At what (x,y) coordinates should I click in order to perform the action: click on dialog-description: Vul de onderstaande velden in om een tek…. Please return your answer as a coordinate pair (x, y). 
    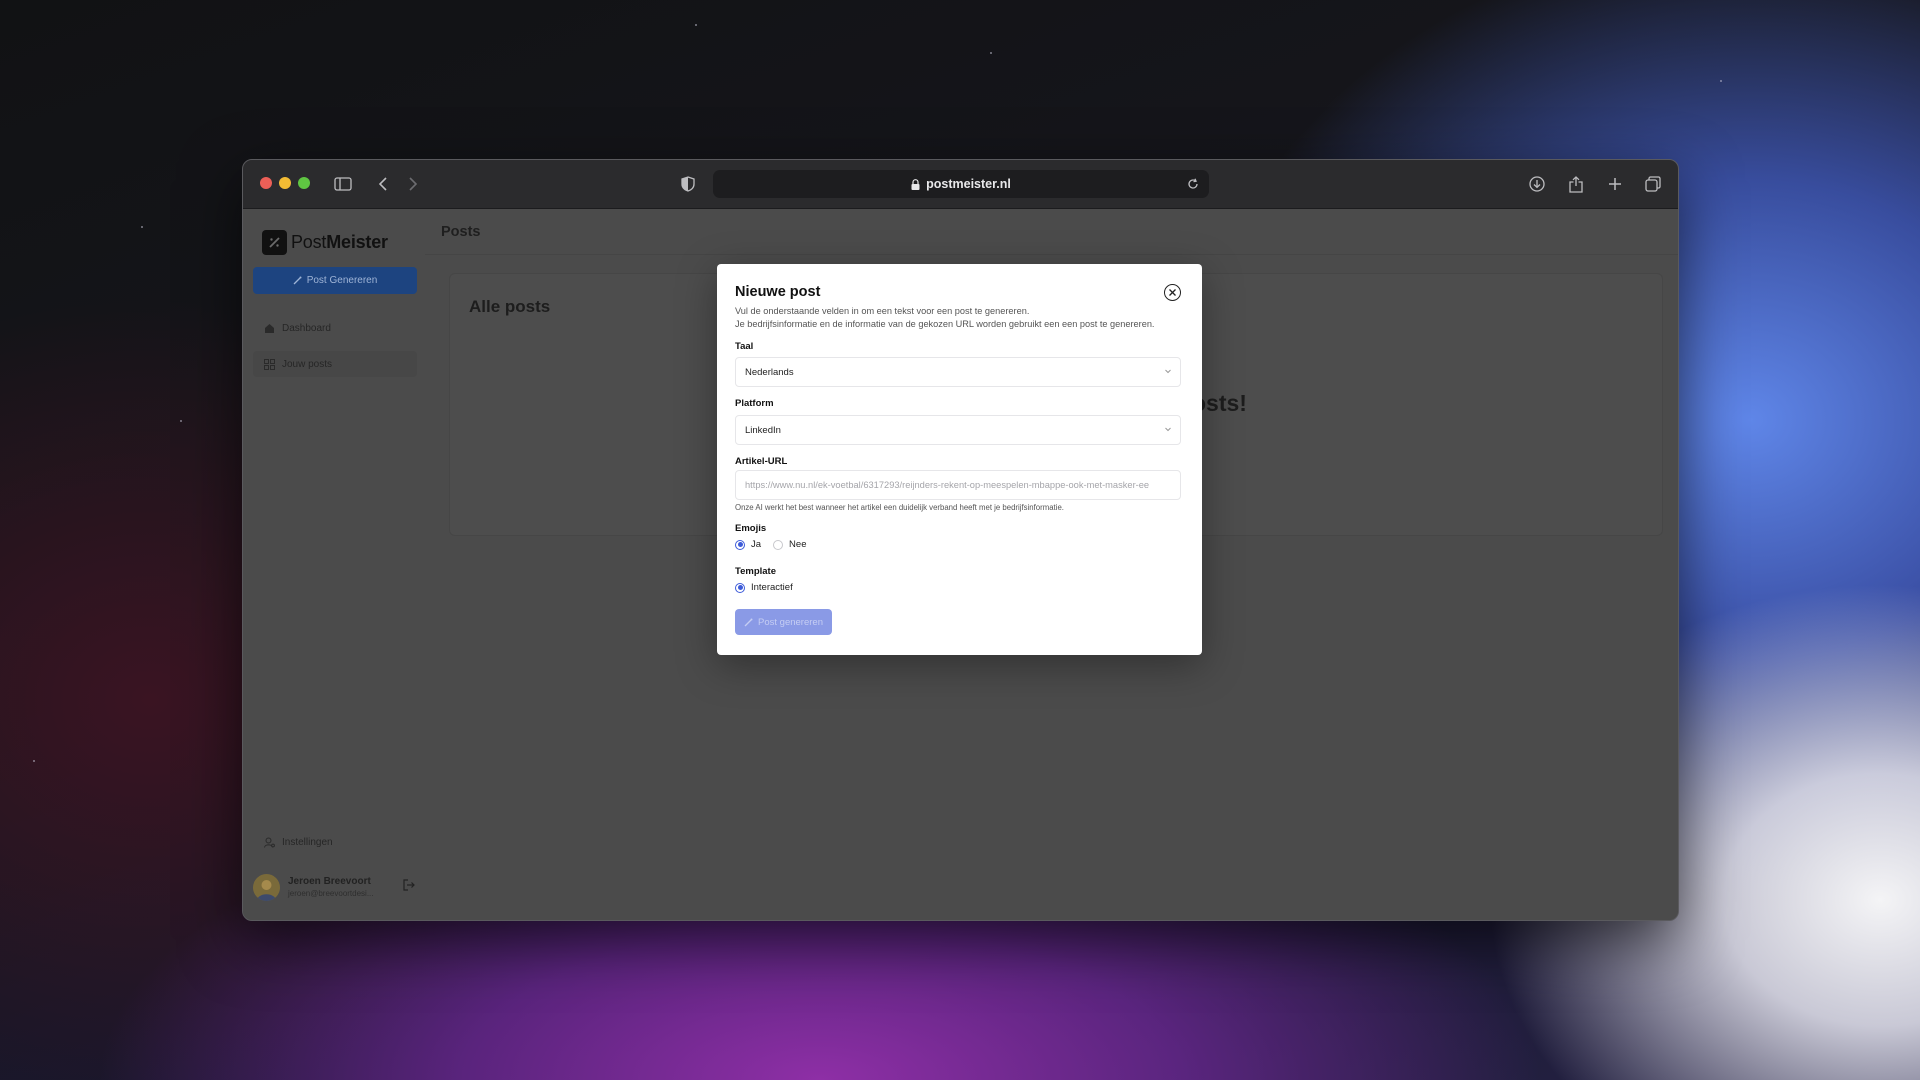
    Looking at the image, I should click on (945, 317).